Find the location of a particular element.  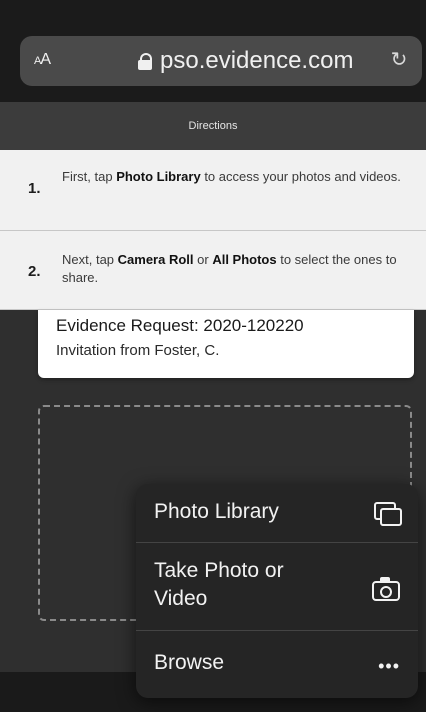

step-number: 1. is located at coordinates (34, 188).